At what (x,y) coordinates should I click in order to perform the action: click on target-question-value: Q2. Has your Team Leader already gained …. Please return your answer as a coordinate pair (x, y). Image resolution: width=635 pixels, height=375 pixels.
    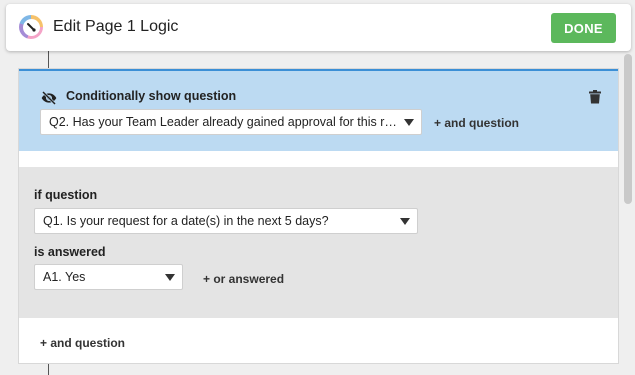
    Looking at the image, I should click on (226, 122).